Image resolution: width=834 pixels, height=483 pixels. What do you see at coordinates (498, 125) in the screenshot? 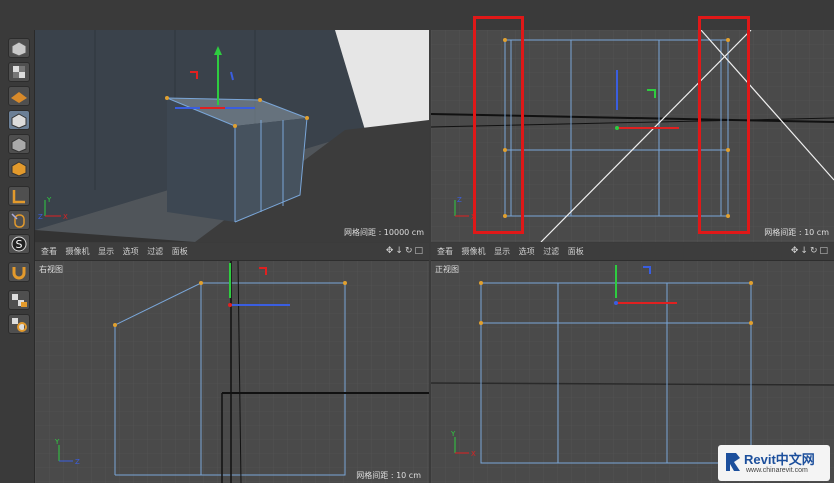
I see `highlight-box-left` at bounding box center [498, 125].